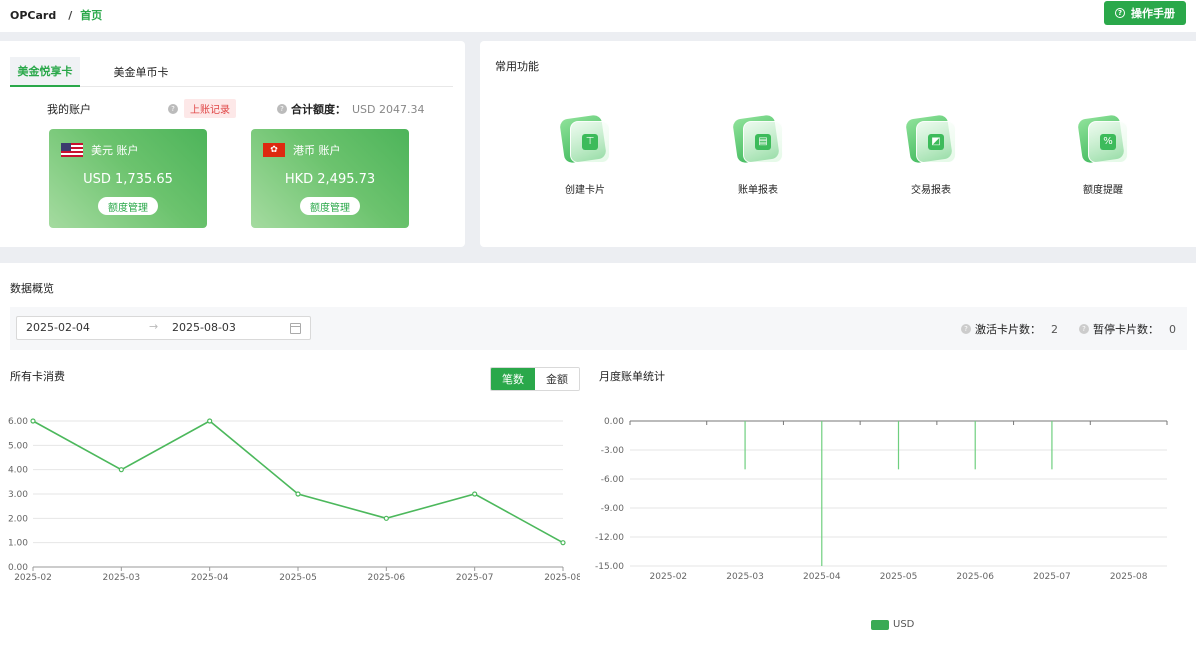 This screenshot has height=650, width=1196. What do you see at coordinates (1103, 190) in the screenshot?
I see `limit-alert-label: 额度提醒` at bounding box center [1103, 190].